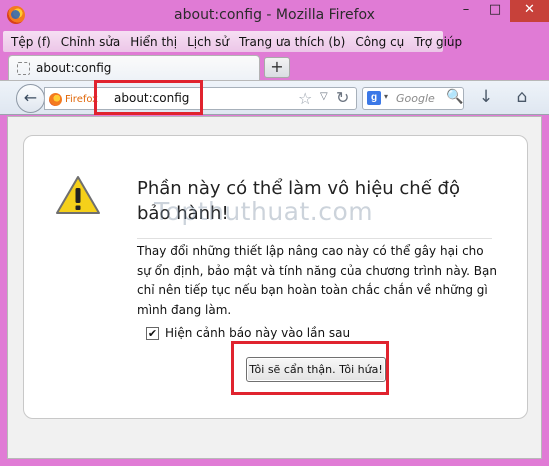  I want to click on confirm-button: Tôi sẽ cẩn thận. Tôi hứa!, so click(316, 369).